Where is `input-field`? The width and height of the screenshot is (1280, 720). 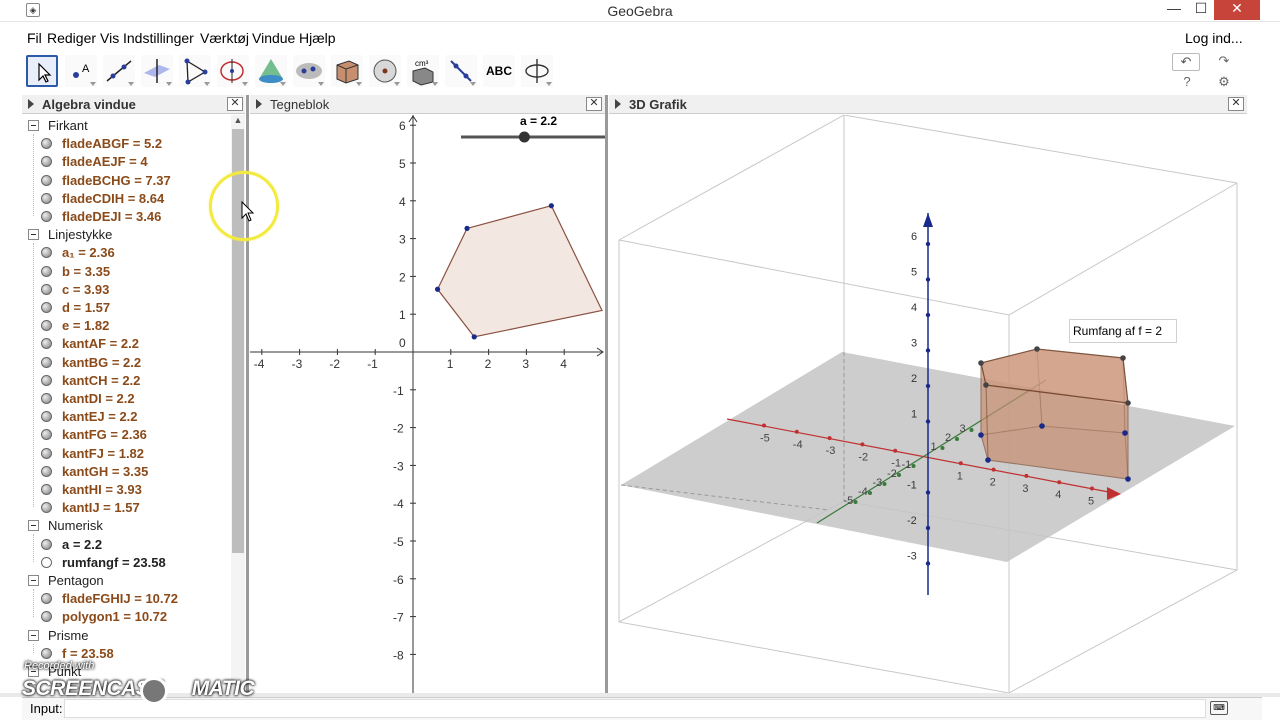 input-field is located at coordinates (635, 708).